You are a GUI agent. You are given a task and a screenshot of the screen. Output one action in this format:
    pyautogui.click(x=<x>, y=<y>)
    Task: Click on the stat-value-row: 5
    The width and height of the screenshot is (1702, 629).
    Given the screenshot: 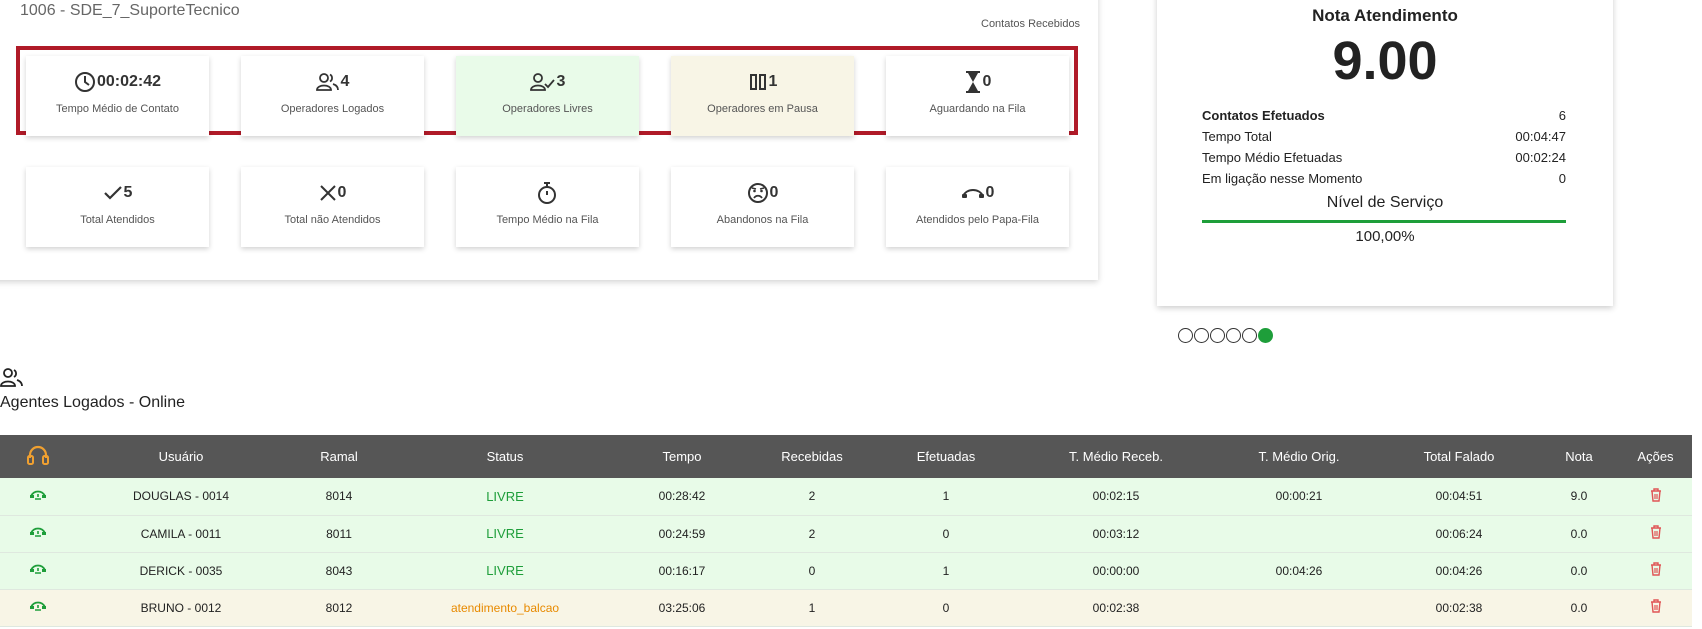 What is the action you would take?
    pyautogui.click(x=117, y=193)
    